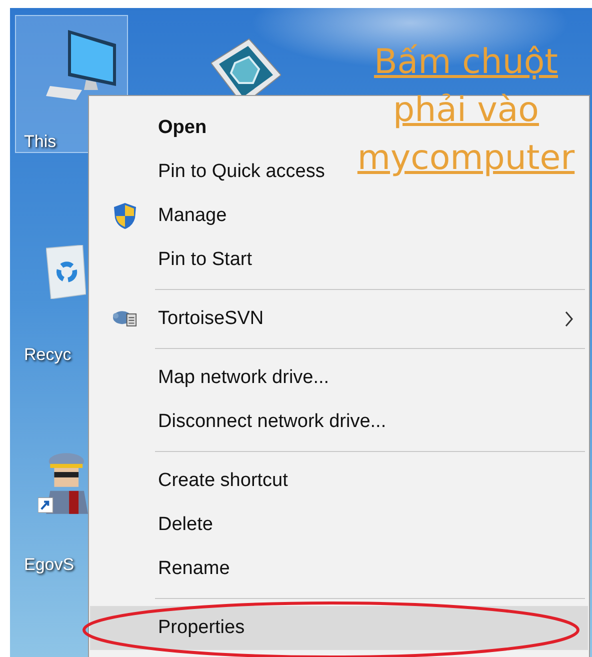  What do you see at coordinates (81, 65) in the screenshot?
I see `monitor-icon` at bounding box center [81, 65].